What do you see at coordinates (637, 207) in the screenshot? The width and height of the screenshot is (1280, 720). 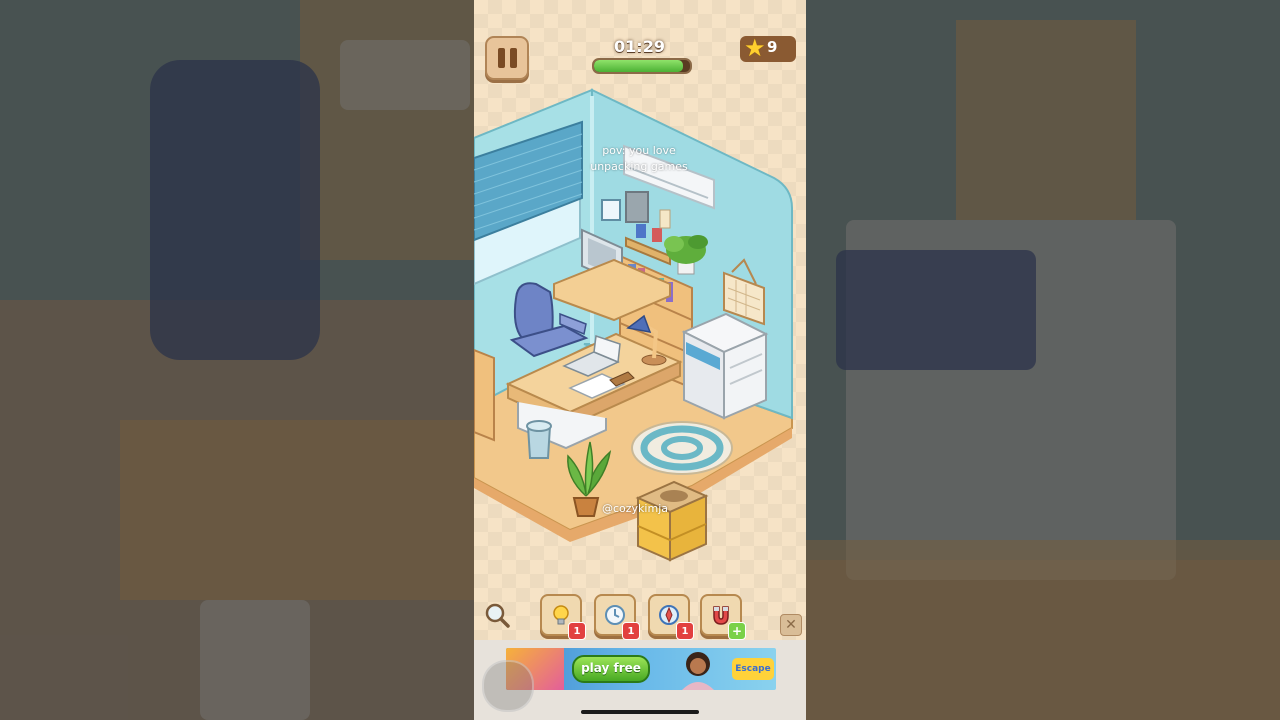 I see `wall-frame-dark` at bounding box center [637, 207].